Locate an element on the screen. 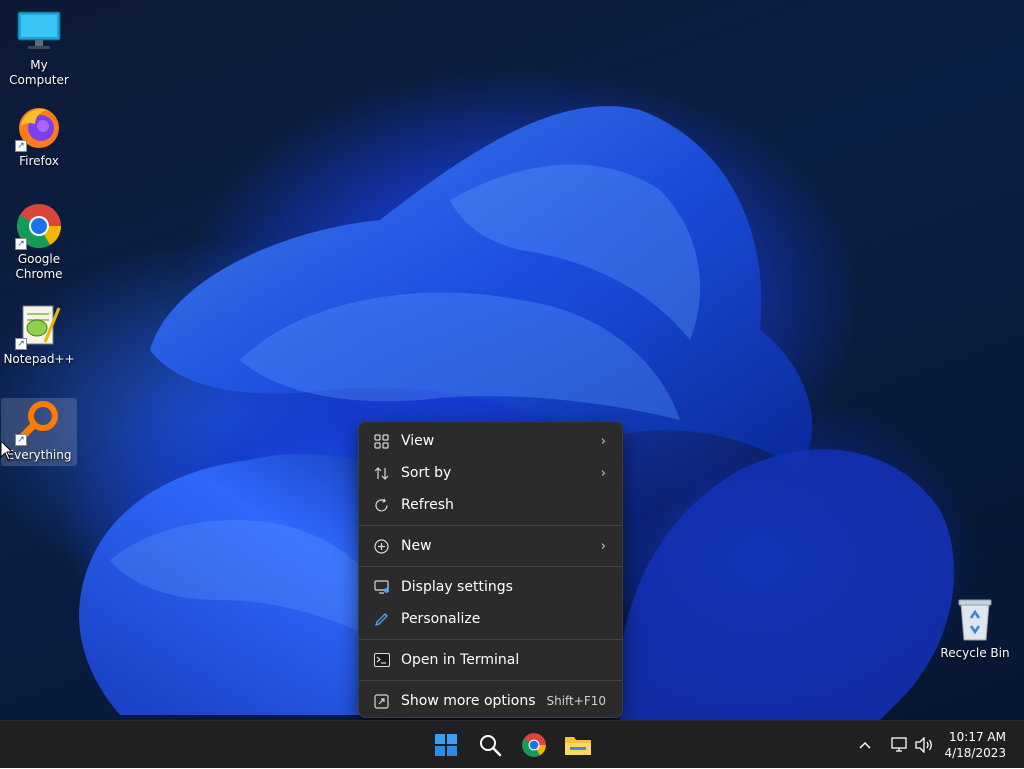  search-icon is located at coordinates (491, 746).